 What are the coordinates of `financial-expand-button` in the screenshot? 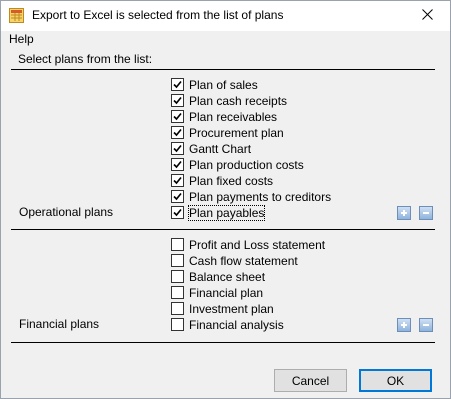 It's located at (404, 325).